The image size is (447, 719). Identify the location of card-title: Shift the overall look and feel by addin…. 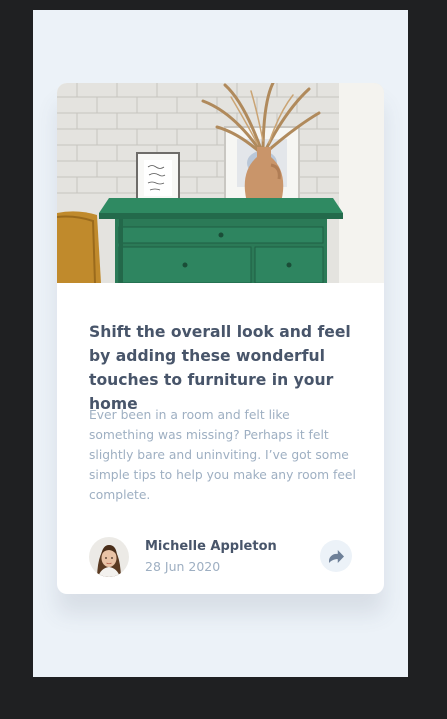
(220, 368).